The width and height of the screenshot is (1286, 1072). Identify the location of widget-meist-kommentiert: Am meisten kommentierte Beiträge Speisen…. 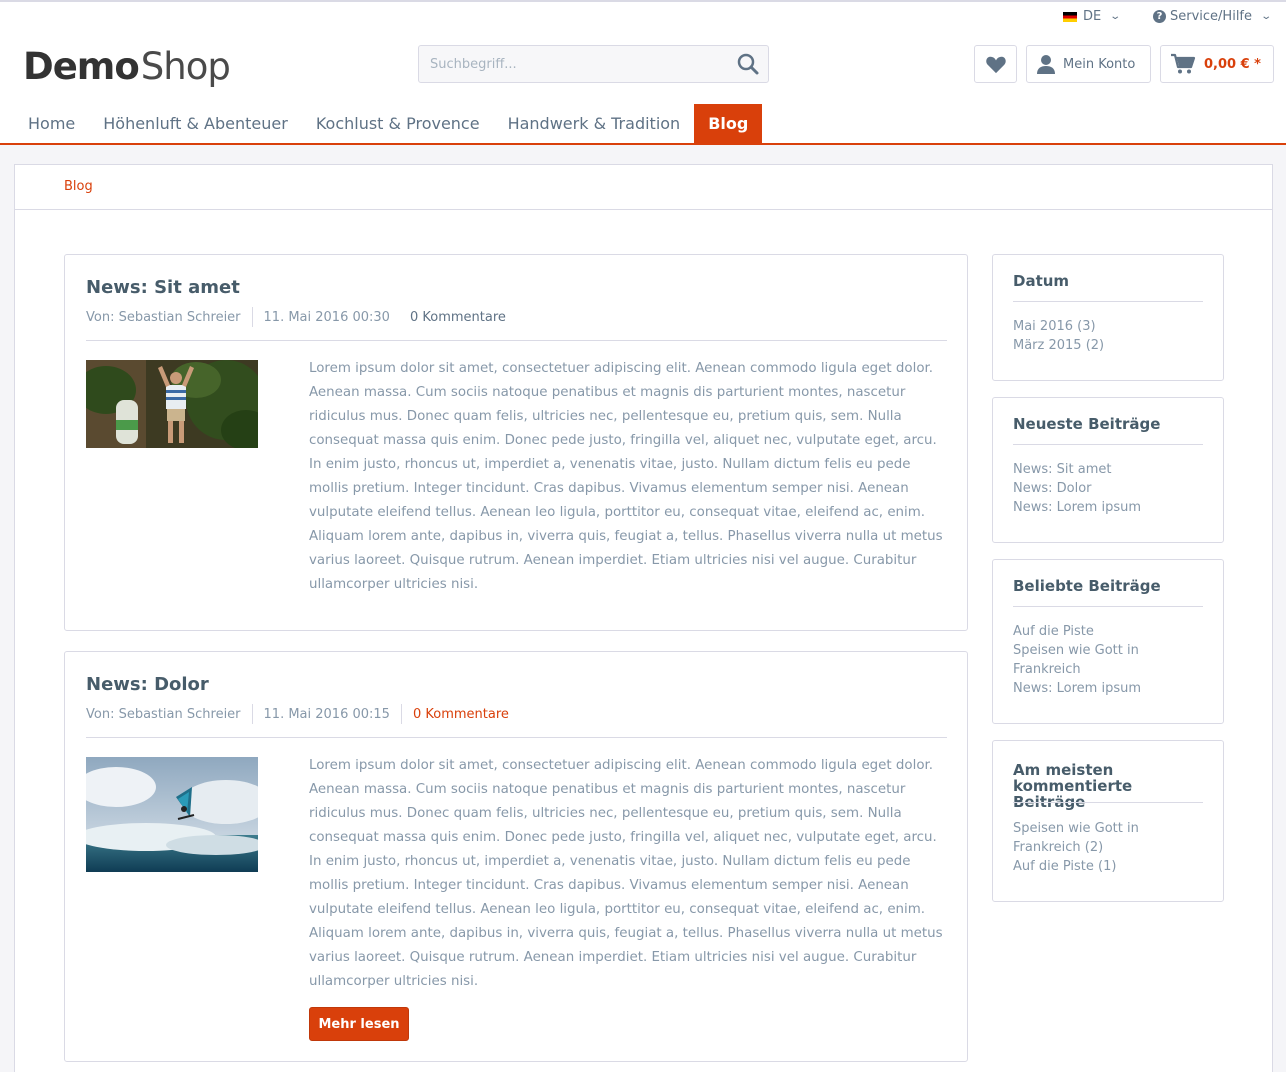
(1108, 821).